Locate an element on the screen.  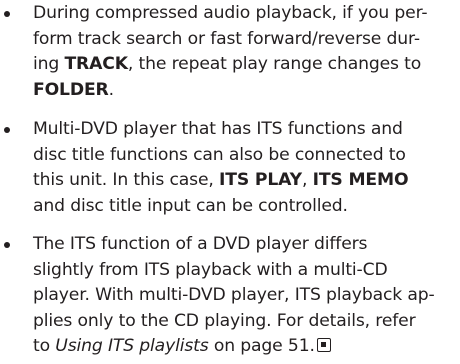
text-run: . is located at coordinates (111, 89).